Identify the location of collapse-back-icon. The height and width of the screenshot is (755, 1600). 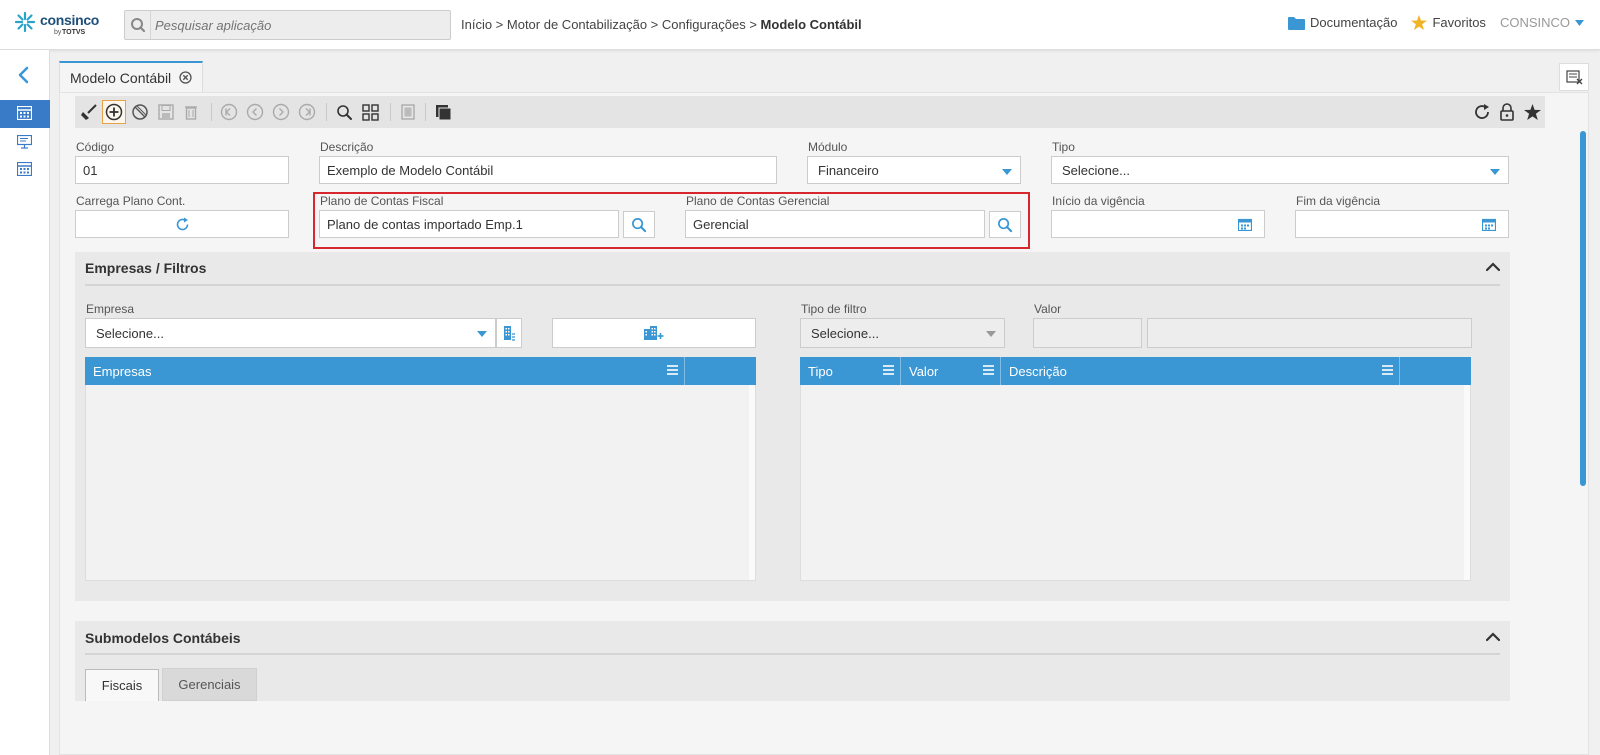
(24, 75).